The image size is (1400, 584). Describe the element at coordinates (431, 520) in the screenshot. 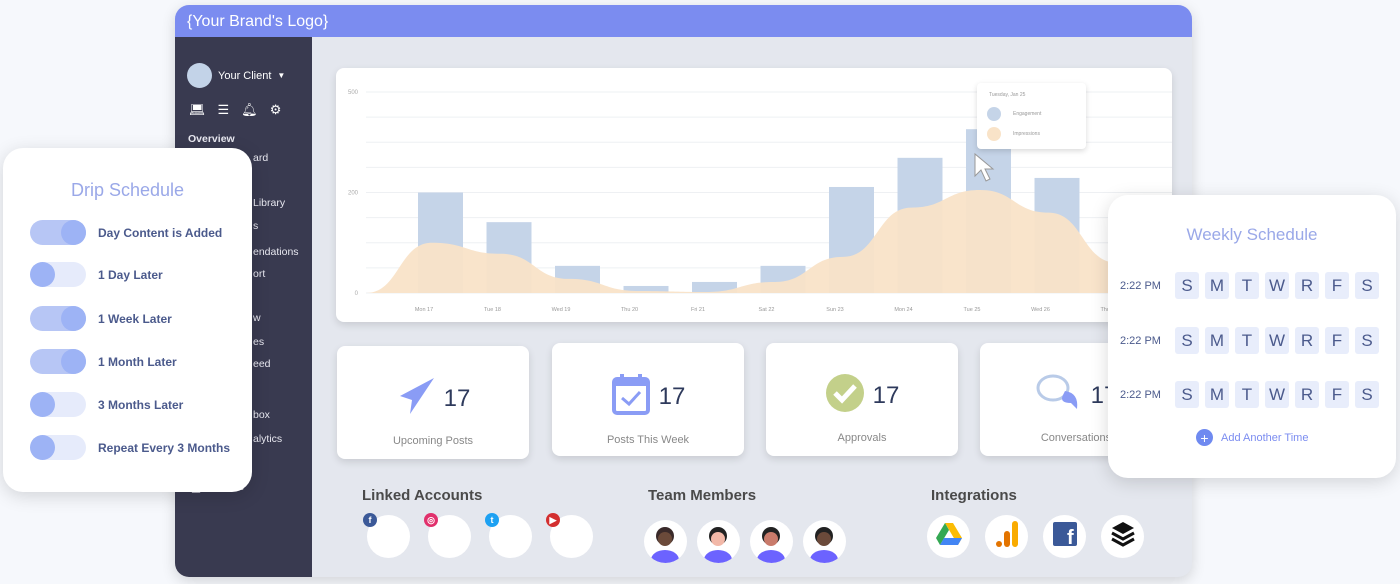

I see `instagram-icon: ◎` at that location.